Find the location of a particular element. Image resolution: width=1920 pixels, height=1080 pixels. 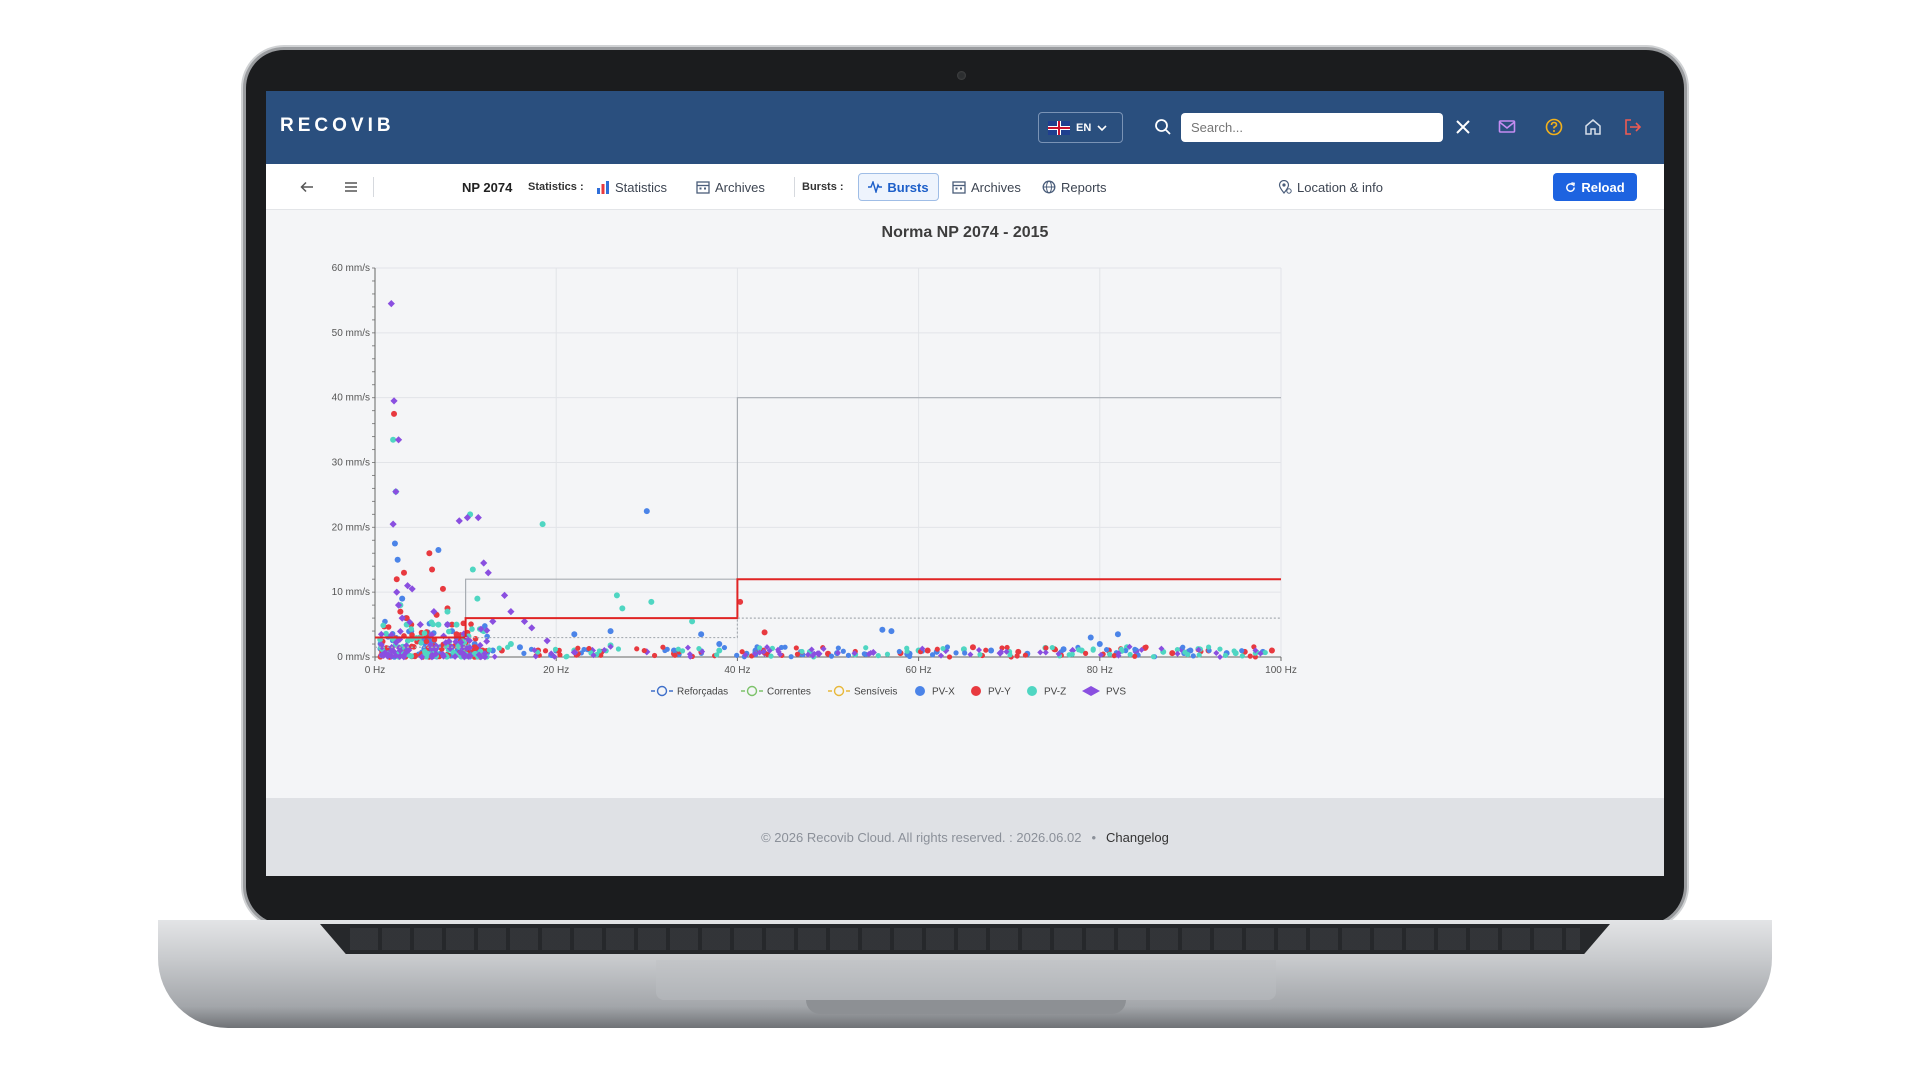

home-icon is located at coordinates (1593, 127).